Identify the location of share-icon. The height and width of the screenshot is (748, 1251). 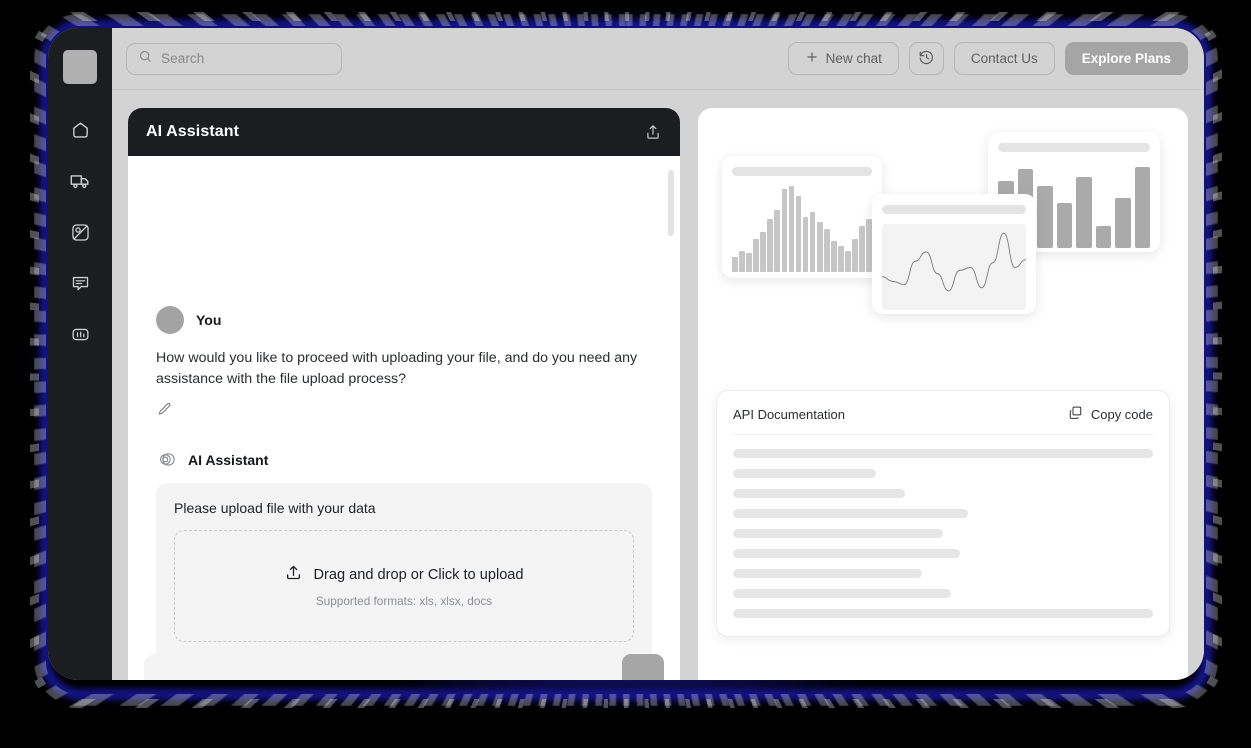
(653, 132).